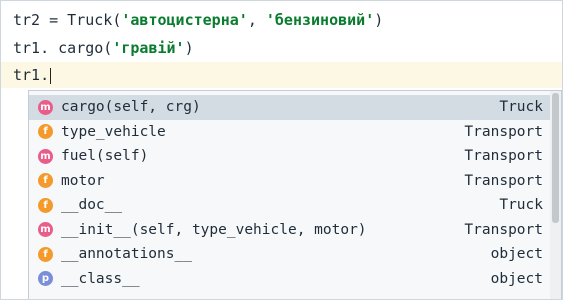 This screenshot has height=300, width=563. What do you see at coordinates (131, 107) in the screenshot?
I see `autocomplete-item-name: cargo(self, crg)` at bounding box center [131, 107].